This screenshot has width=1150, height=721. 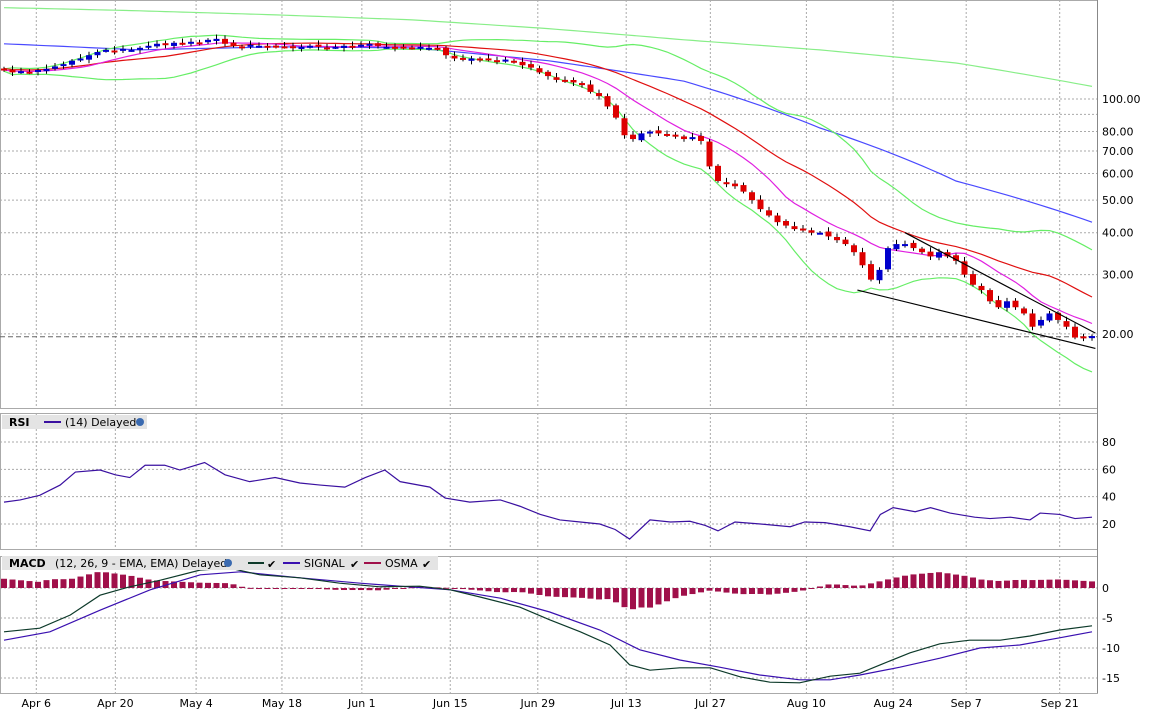 I want to click on x-tick-label: Apr 6, so click(x=37, y=703).